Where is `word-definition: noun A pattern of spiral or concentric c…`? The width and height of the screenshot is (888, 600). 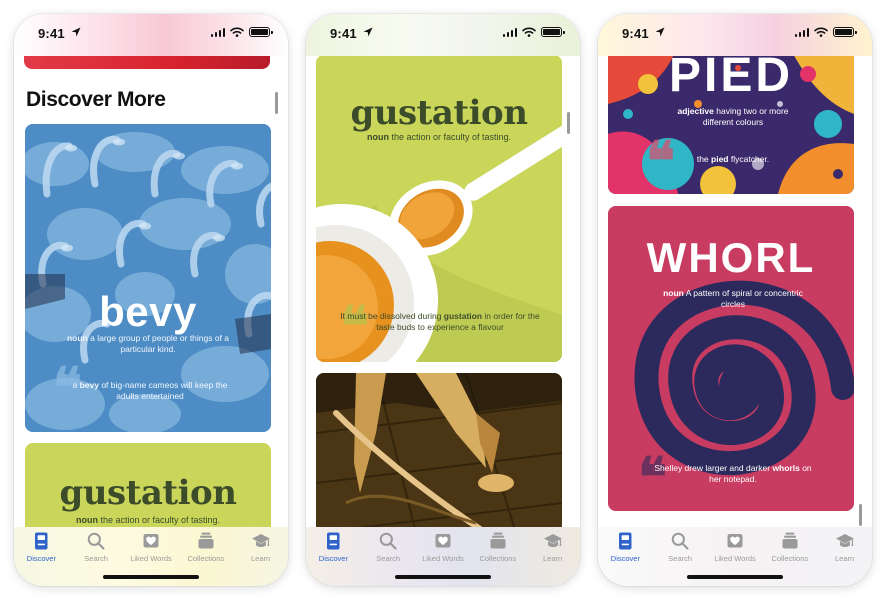
word-definition: noun A pattern of spiral or concentric c… is located at coordinates (733, 299).